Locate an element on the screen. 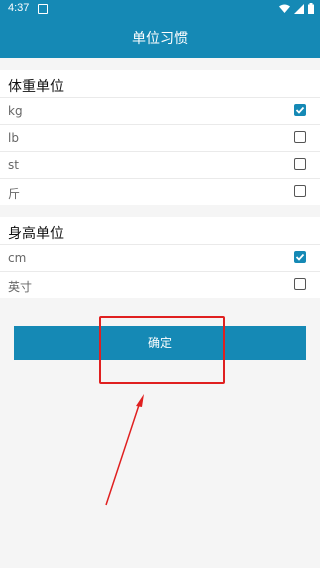 The image size is (320, 568). weight-option-jin: 斤 is located at coordinates (160, 191).